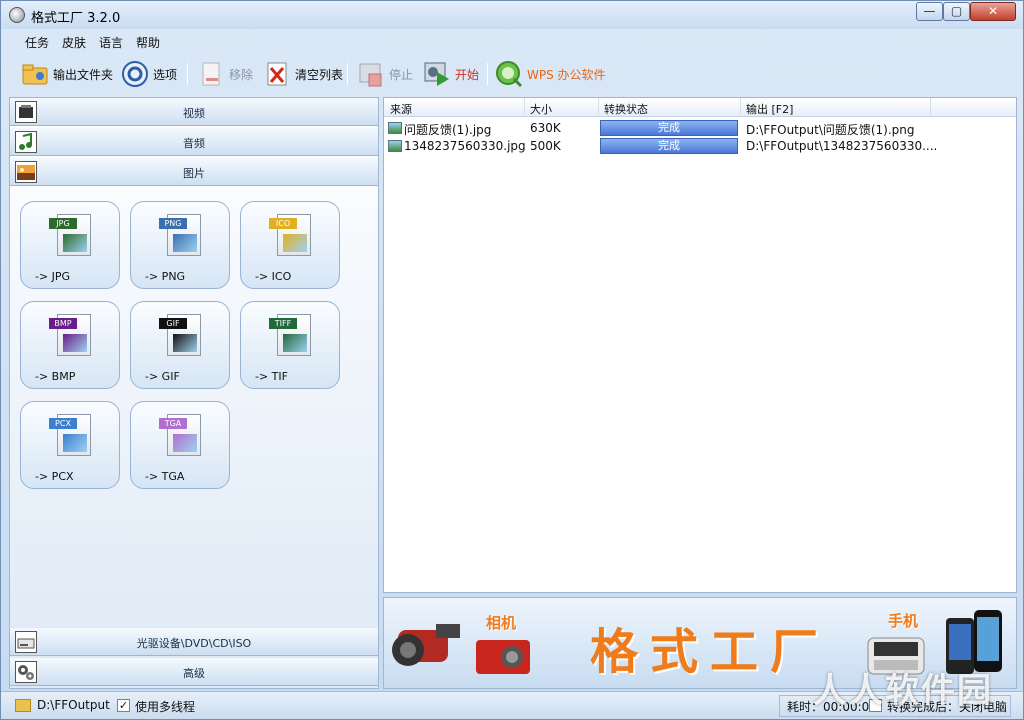  I want to click on remove-button: 移除, so click(225, 74).